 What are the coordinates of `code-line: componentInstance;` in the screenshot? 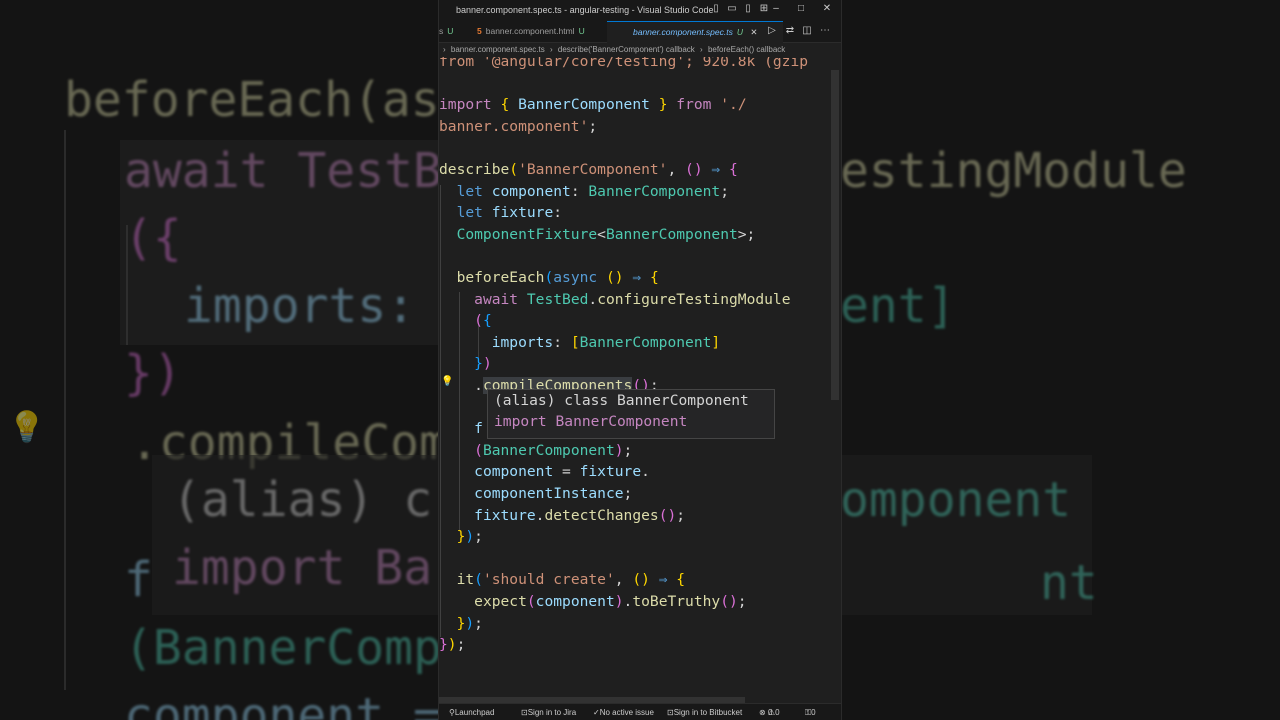 It's located at (553, 493).